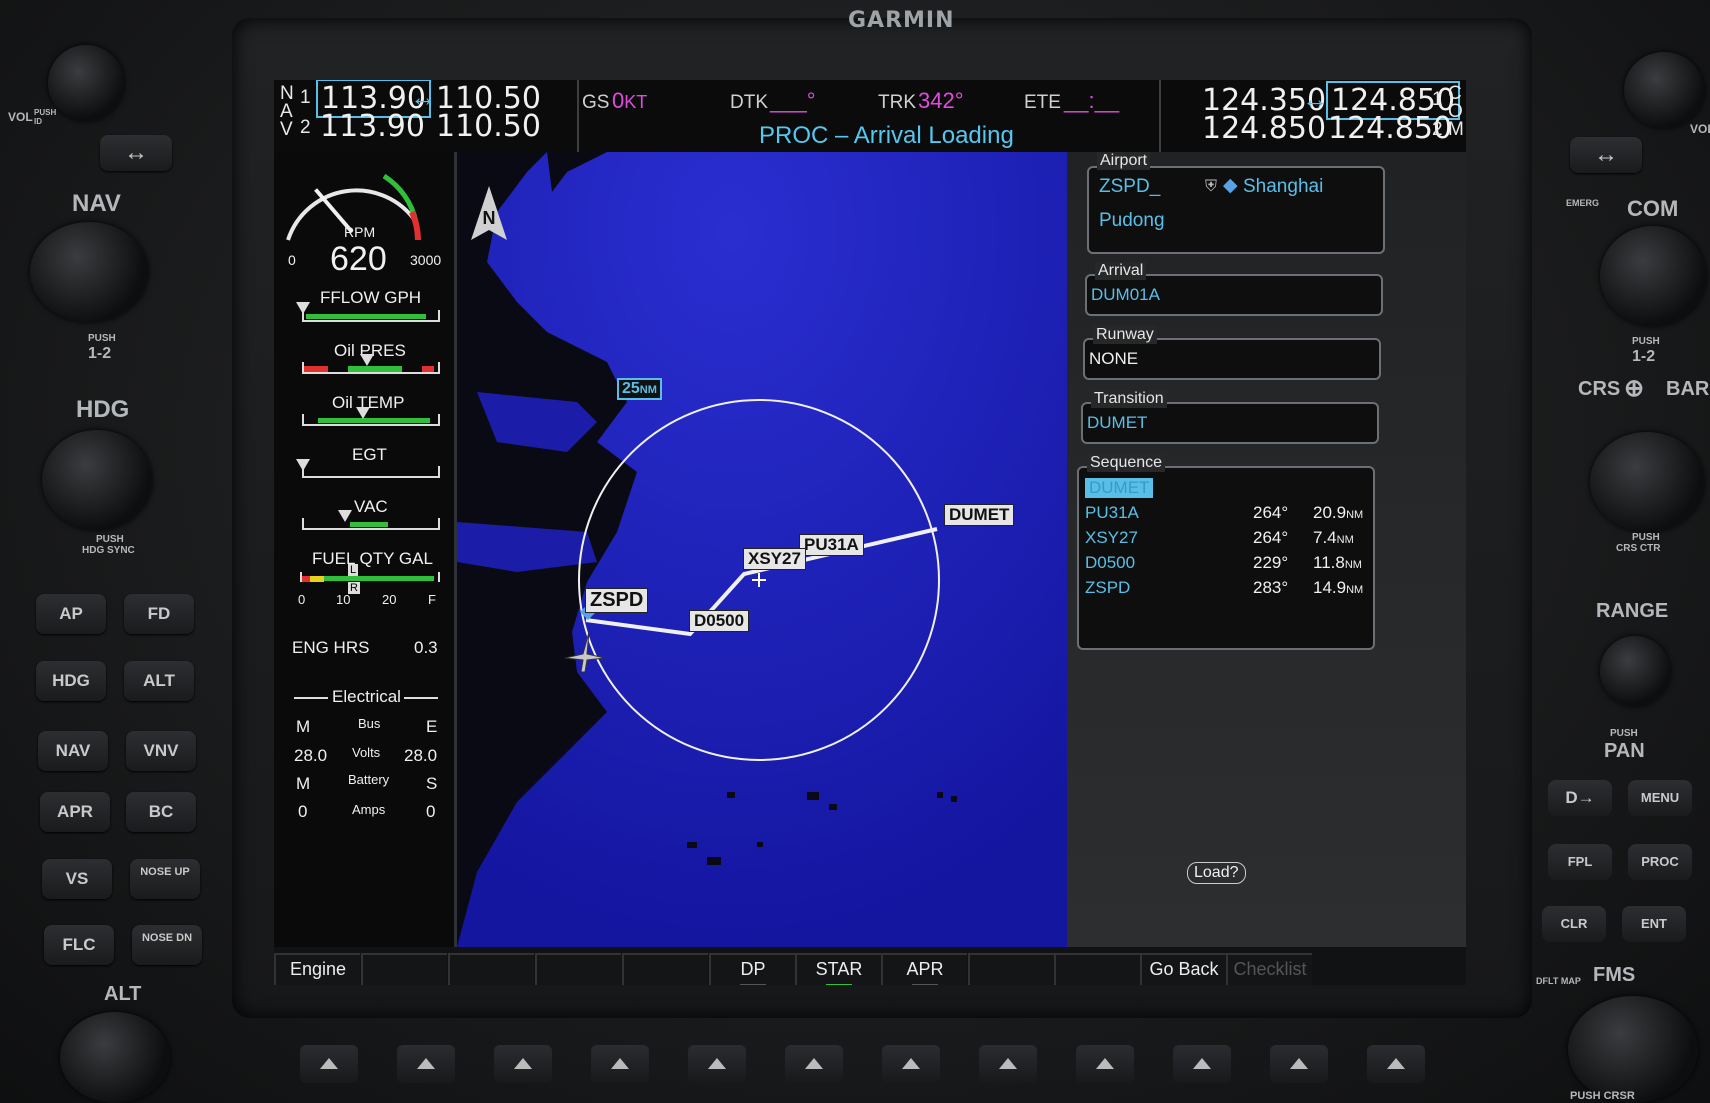  Describe the element at coordinates (75, 812) in the screenshot. I see `apr-button: APR` at that location.